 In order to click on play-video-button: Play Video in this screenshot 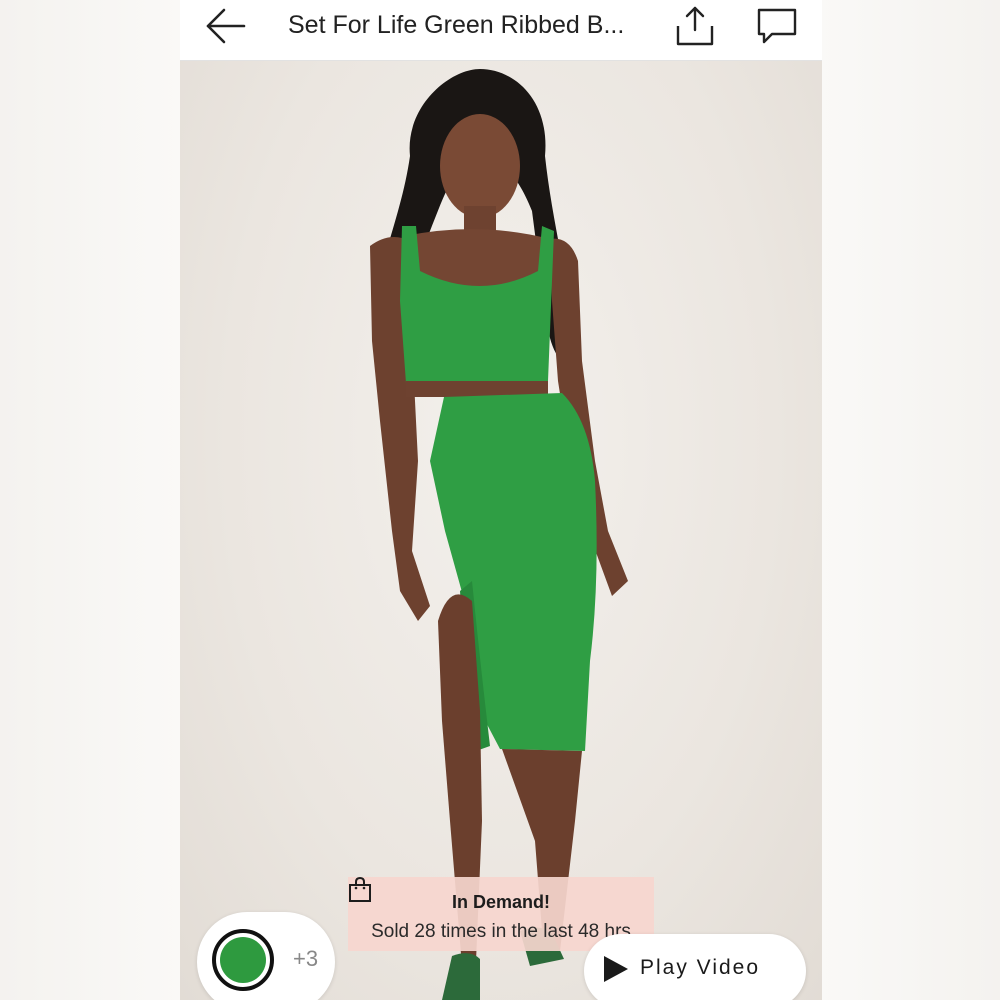, I will do `click(695, 967)`.